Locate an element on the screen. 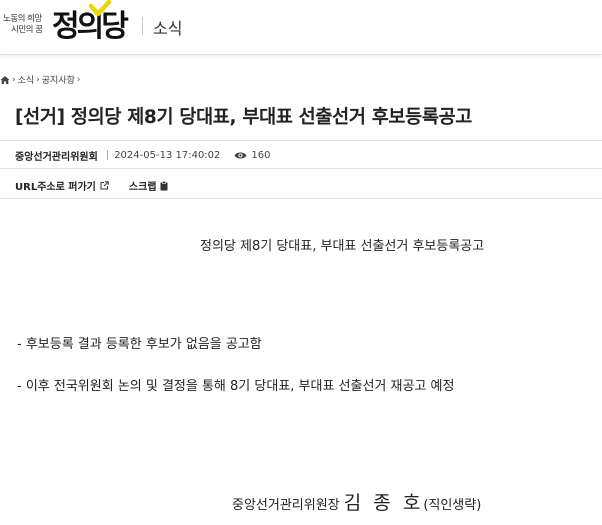 The height and width of the screenshot is (525, 602). slogan-line2: 시민의 꿈 is located at coordinates (27, 30).